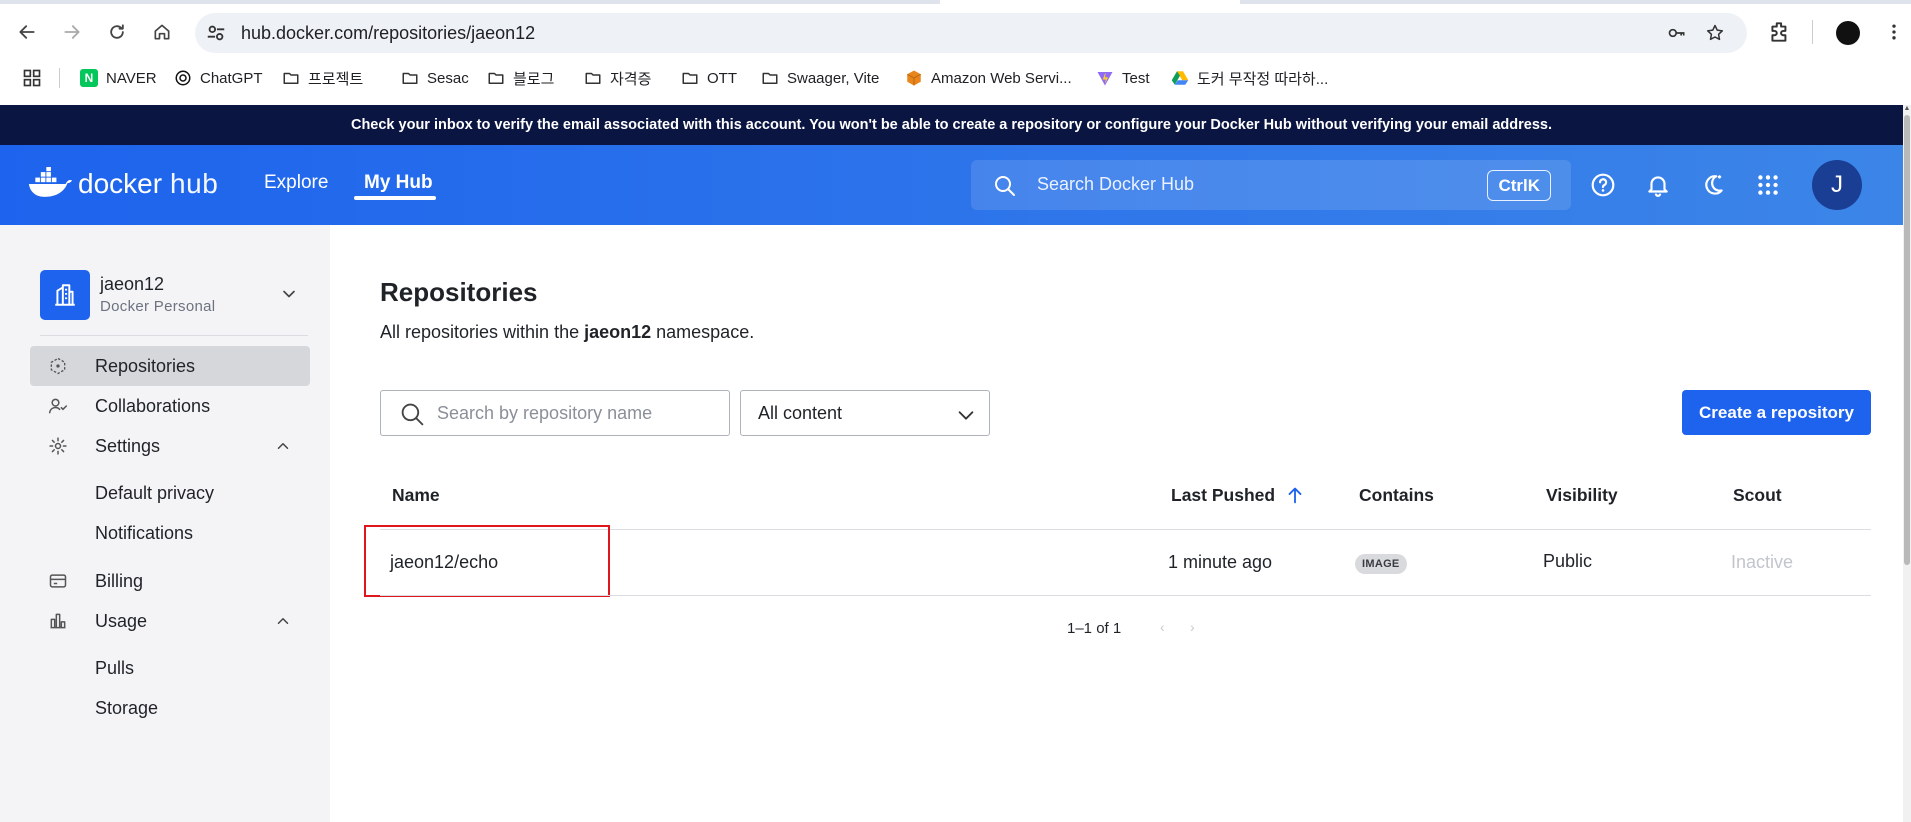 The width and height of the screenshot is (1911, 822). I want to click on account-avatar, so click(65, 295).